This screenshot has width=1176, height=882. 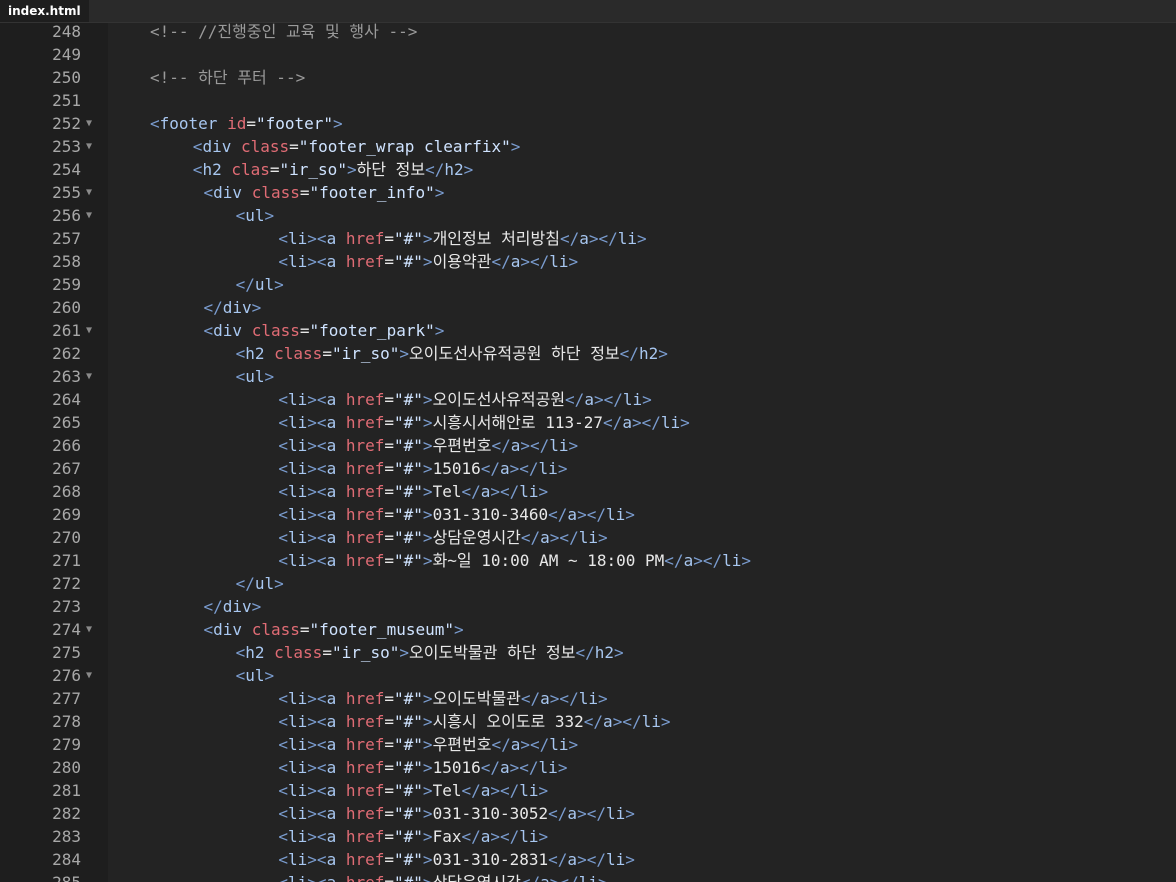 I want to click on line-number: 271, so click(x=66, y=560).